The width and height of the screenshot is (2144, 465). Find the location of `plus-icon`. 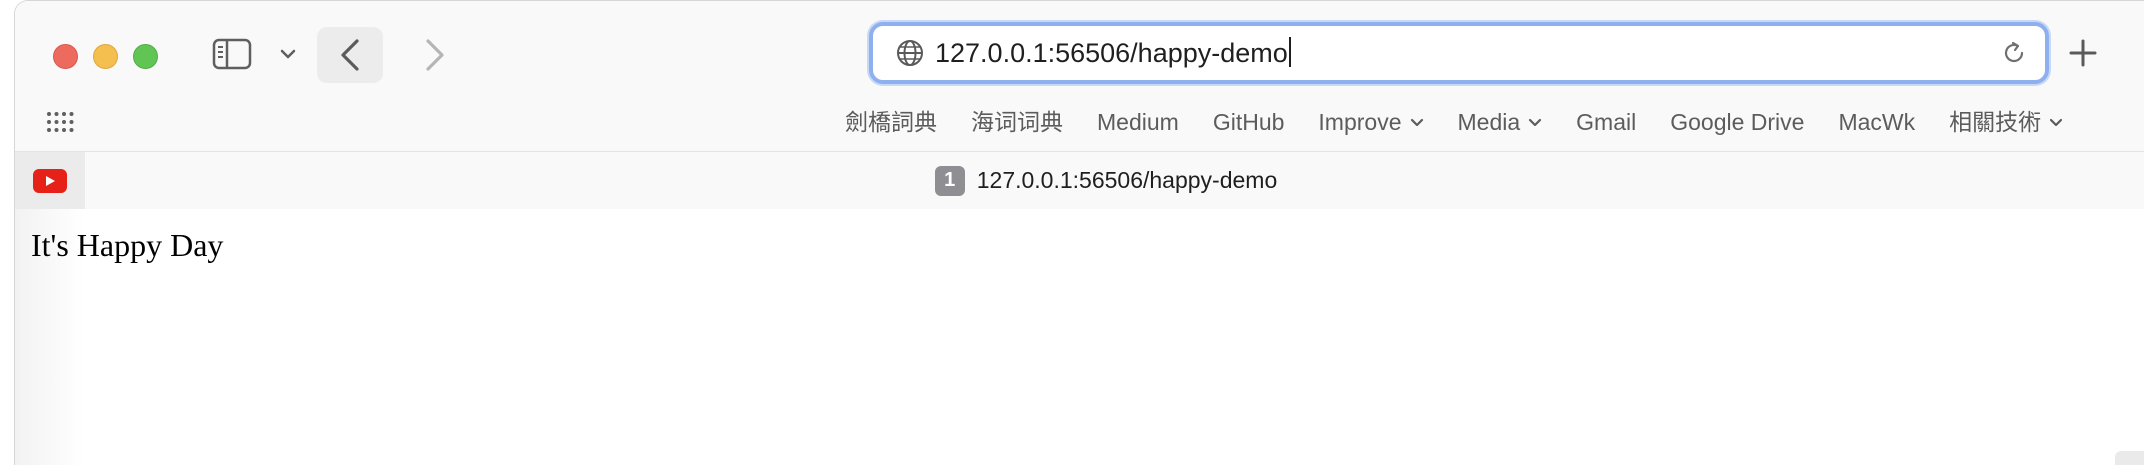

plus-icon is located at coordinates (2083, 53).